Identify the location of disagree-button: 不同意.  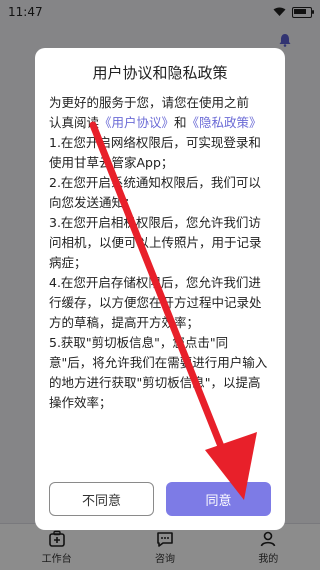
(101, 499).